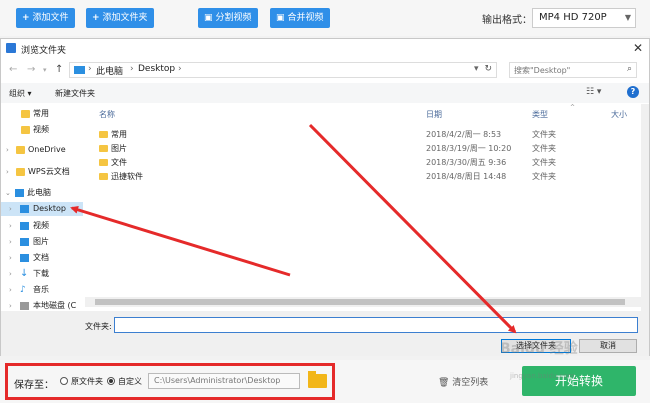 This screenshot has width=650, height=403. What do you see at coordinates (573, 107) in the screenshot?
I see `sort-up-icon: ^` at bounding box center [573, 107].